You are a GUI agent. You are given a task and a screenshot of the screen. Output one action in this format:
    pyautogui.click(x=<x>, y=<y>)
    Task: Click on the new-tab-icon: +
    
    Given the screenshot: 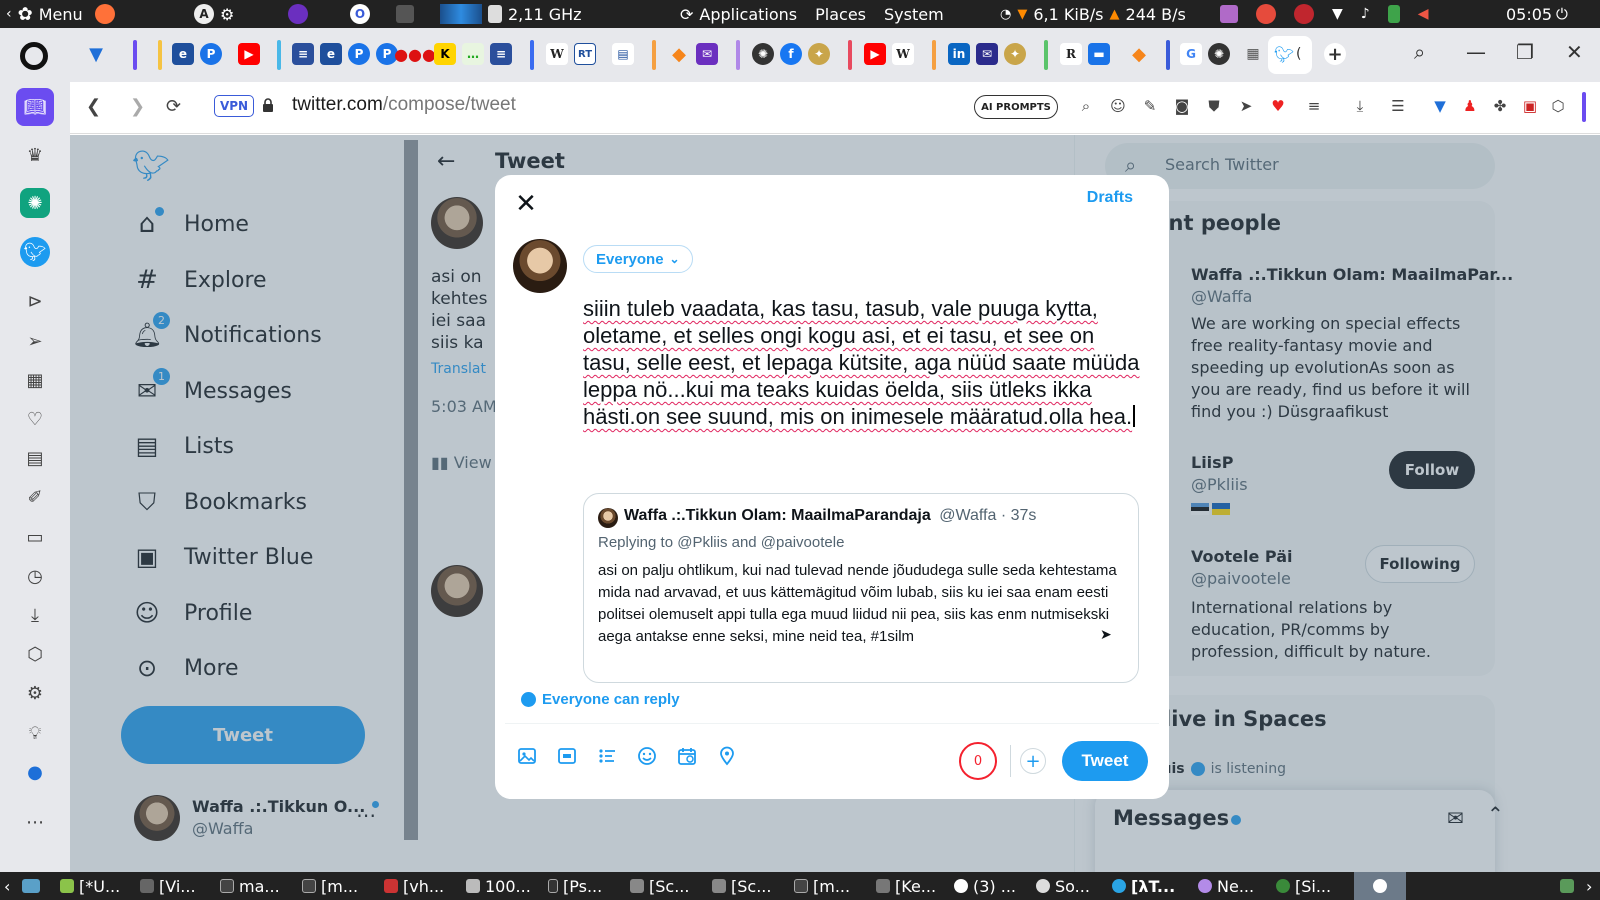 What is the action you would take?
    pyautogui.click(x=1335, y=54)
    